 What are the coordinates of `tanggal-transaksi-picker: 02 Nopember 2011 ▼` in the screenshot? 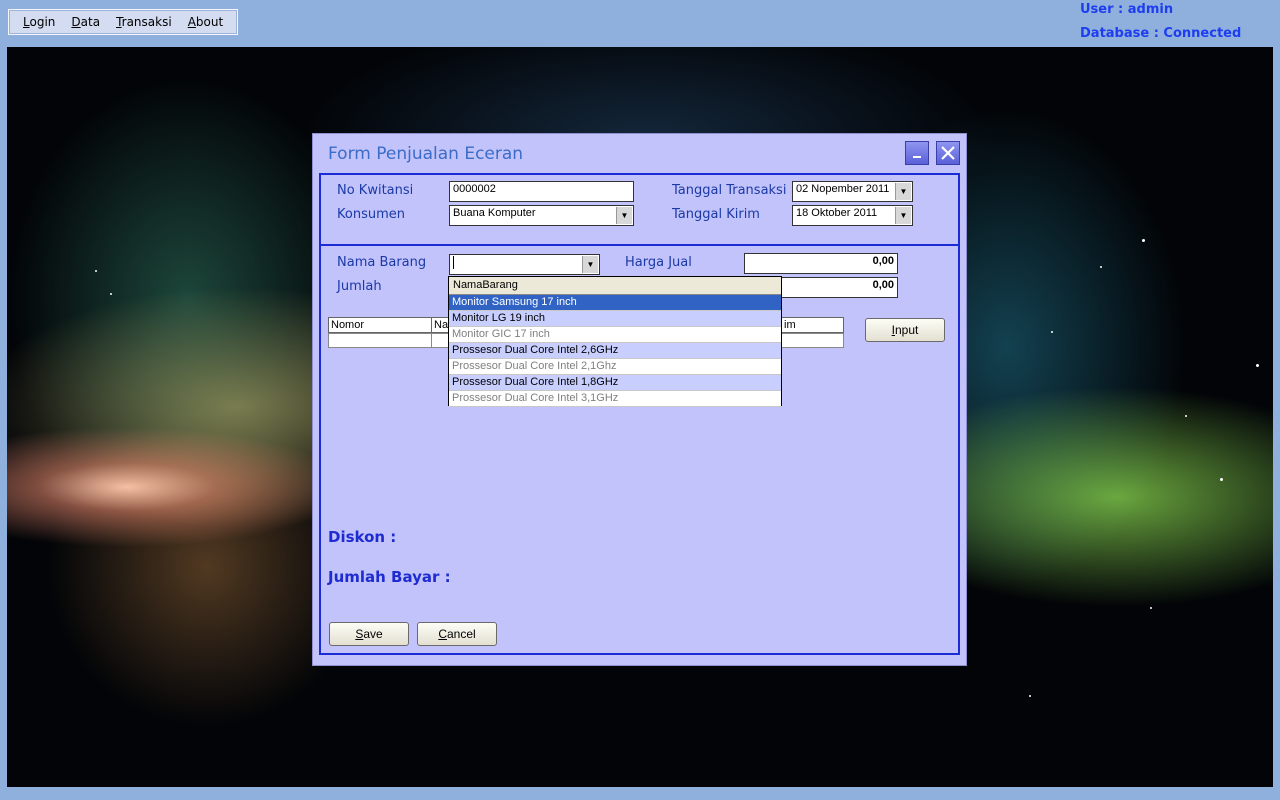 It's located at (852, 191).